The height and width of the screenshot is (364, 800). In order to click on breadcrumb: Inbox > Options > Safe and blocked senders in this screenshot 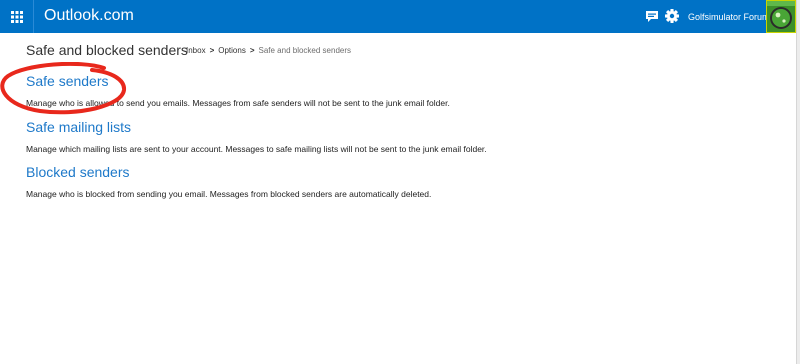, I will do `click(268, 50)`.